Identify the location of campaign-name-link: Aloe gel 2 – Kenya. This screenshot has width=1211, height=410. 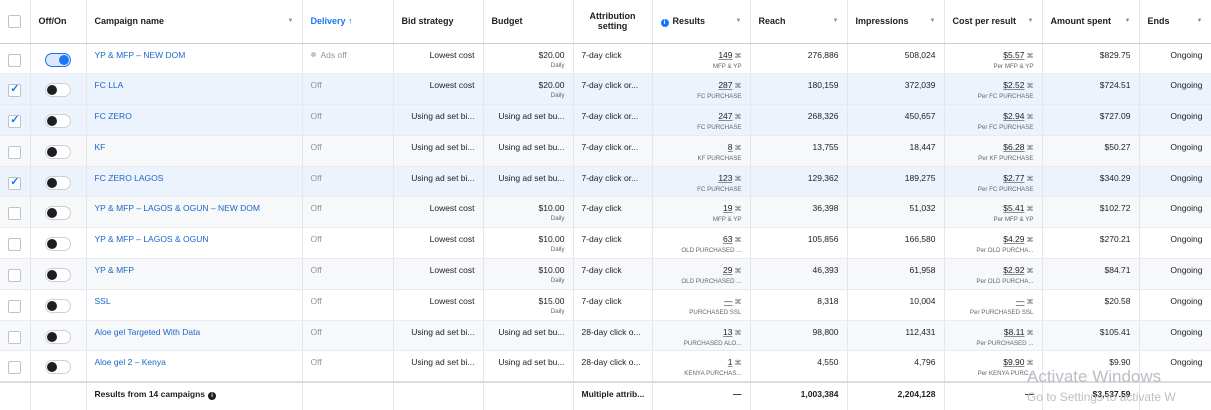
(194, 359).